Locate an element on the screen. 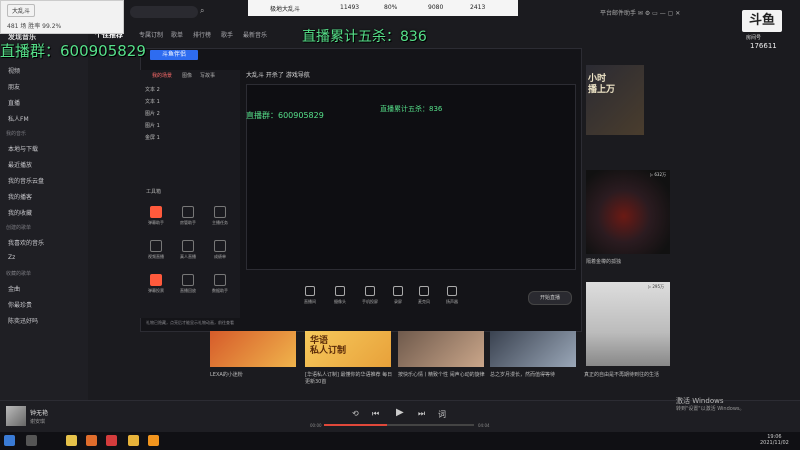 This screenshot has width=800, height=450. lyric-icon: 词 is located at coordinates (442, 414).